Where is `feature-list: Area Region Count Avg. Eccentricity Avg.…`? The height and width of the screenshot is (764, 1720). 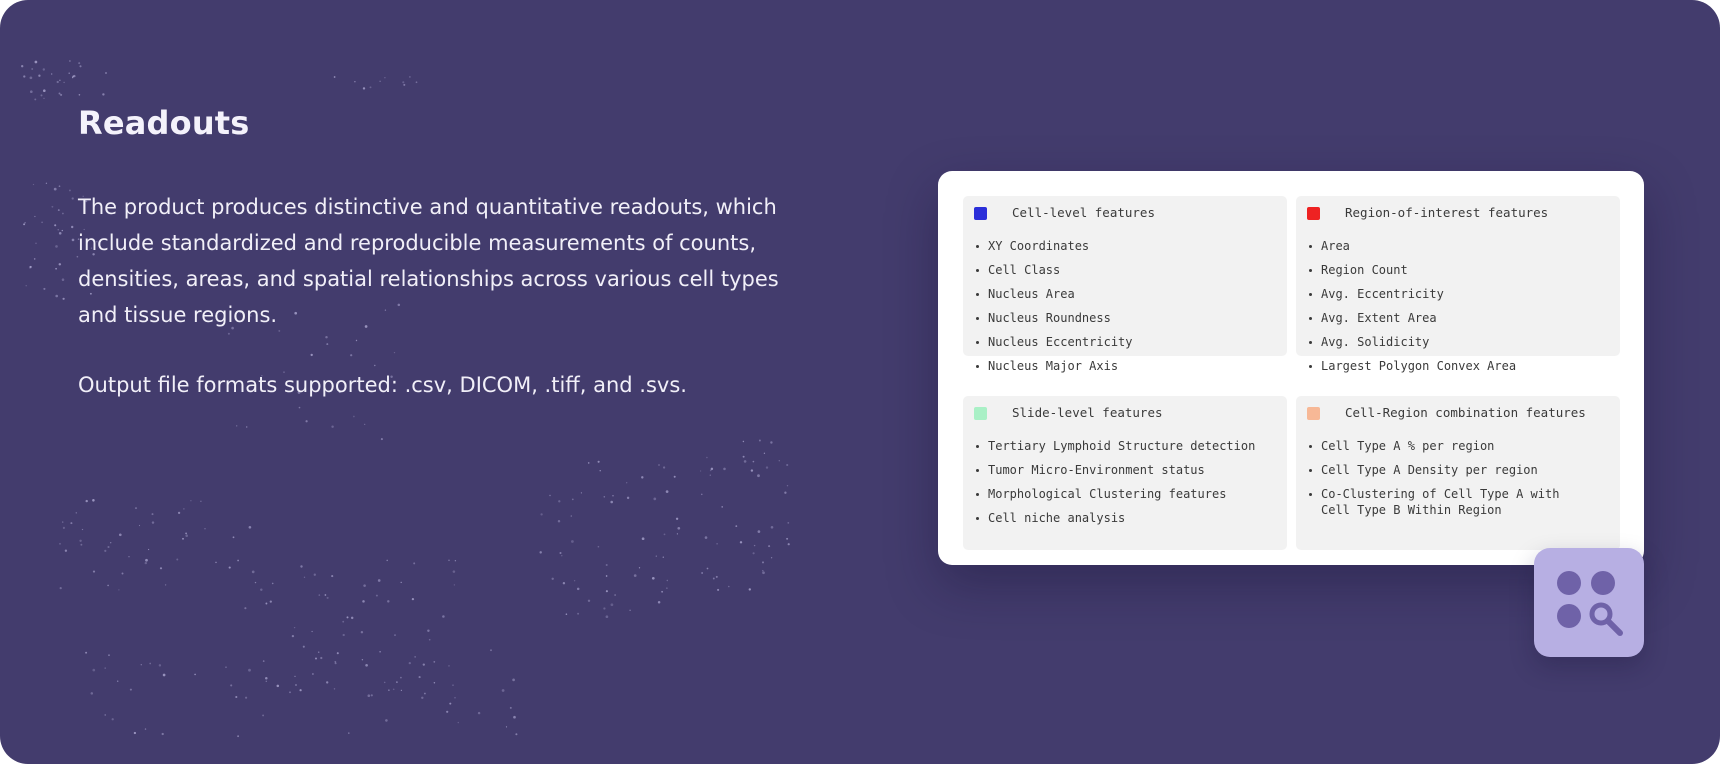 feature-list: Area Region Count Avg. Eccentricity Avg.… is located at coordinates (1411, 310).